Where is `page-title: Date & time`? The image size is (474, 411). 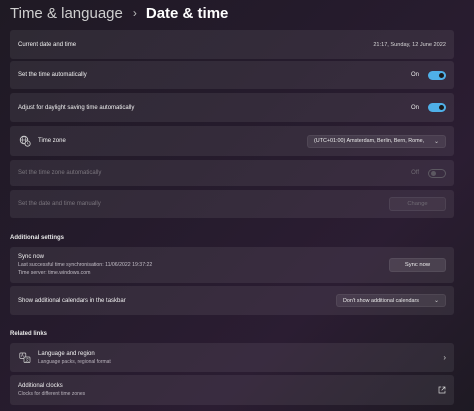 page-title: Date & time is located at coordinates (187, 13).